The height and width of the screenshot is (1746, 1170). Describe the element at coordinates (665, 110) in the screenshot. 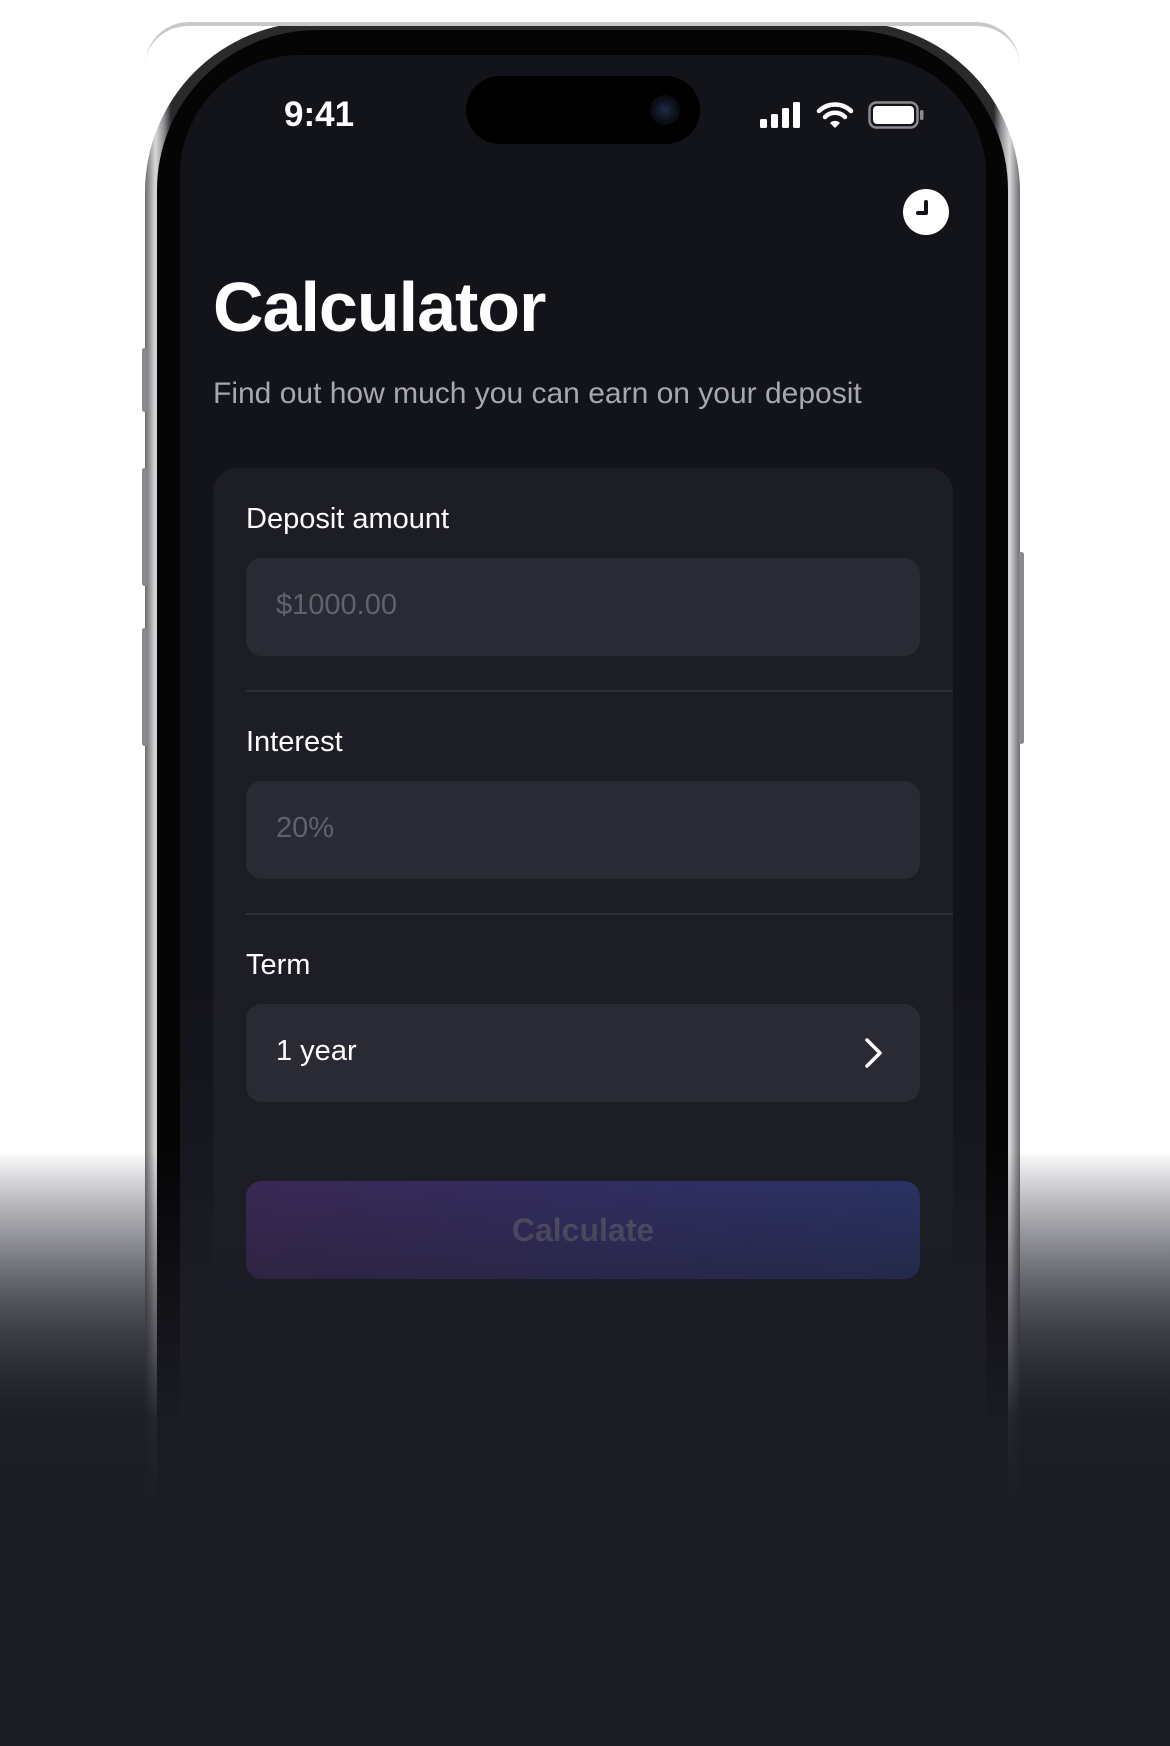

I see `front-camera` at that location.